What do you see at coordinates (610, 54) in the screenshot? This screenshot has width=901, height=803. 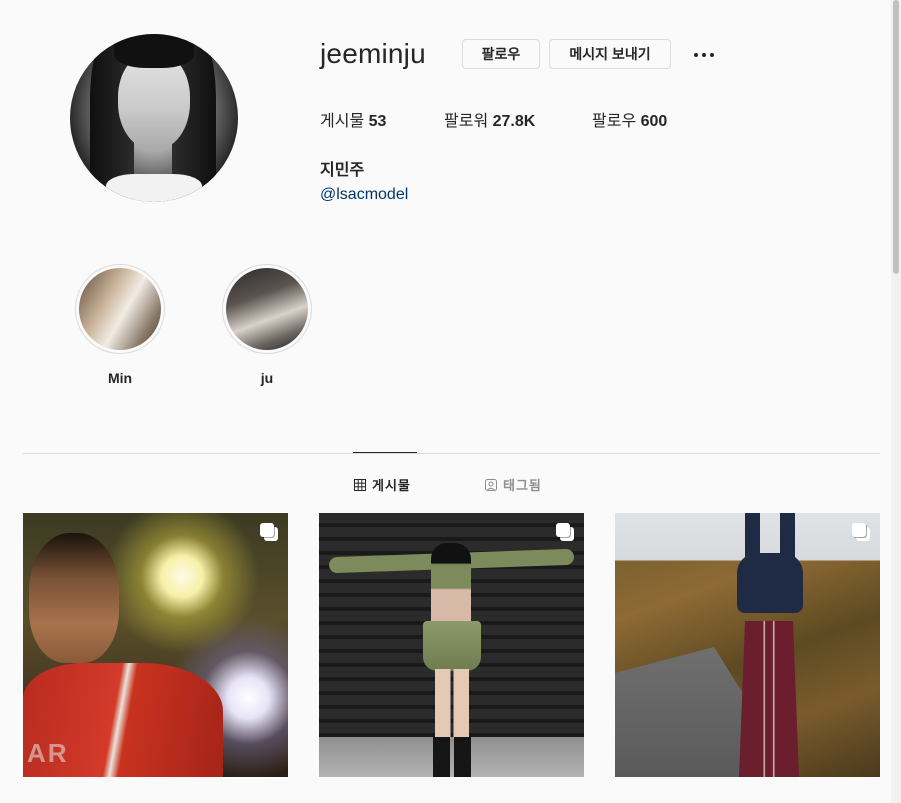 I see `message-button: 메시지 보내기` at bounding box center [610, 54].